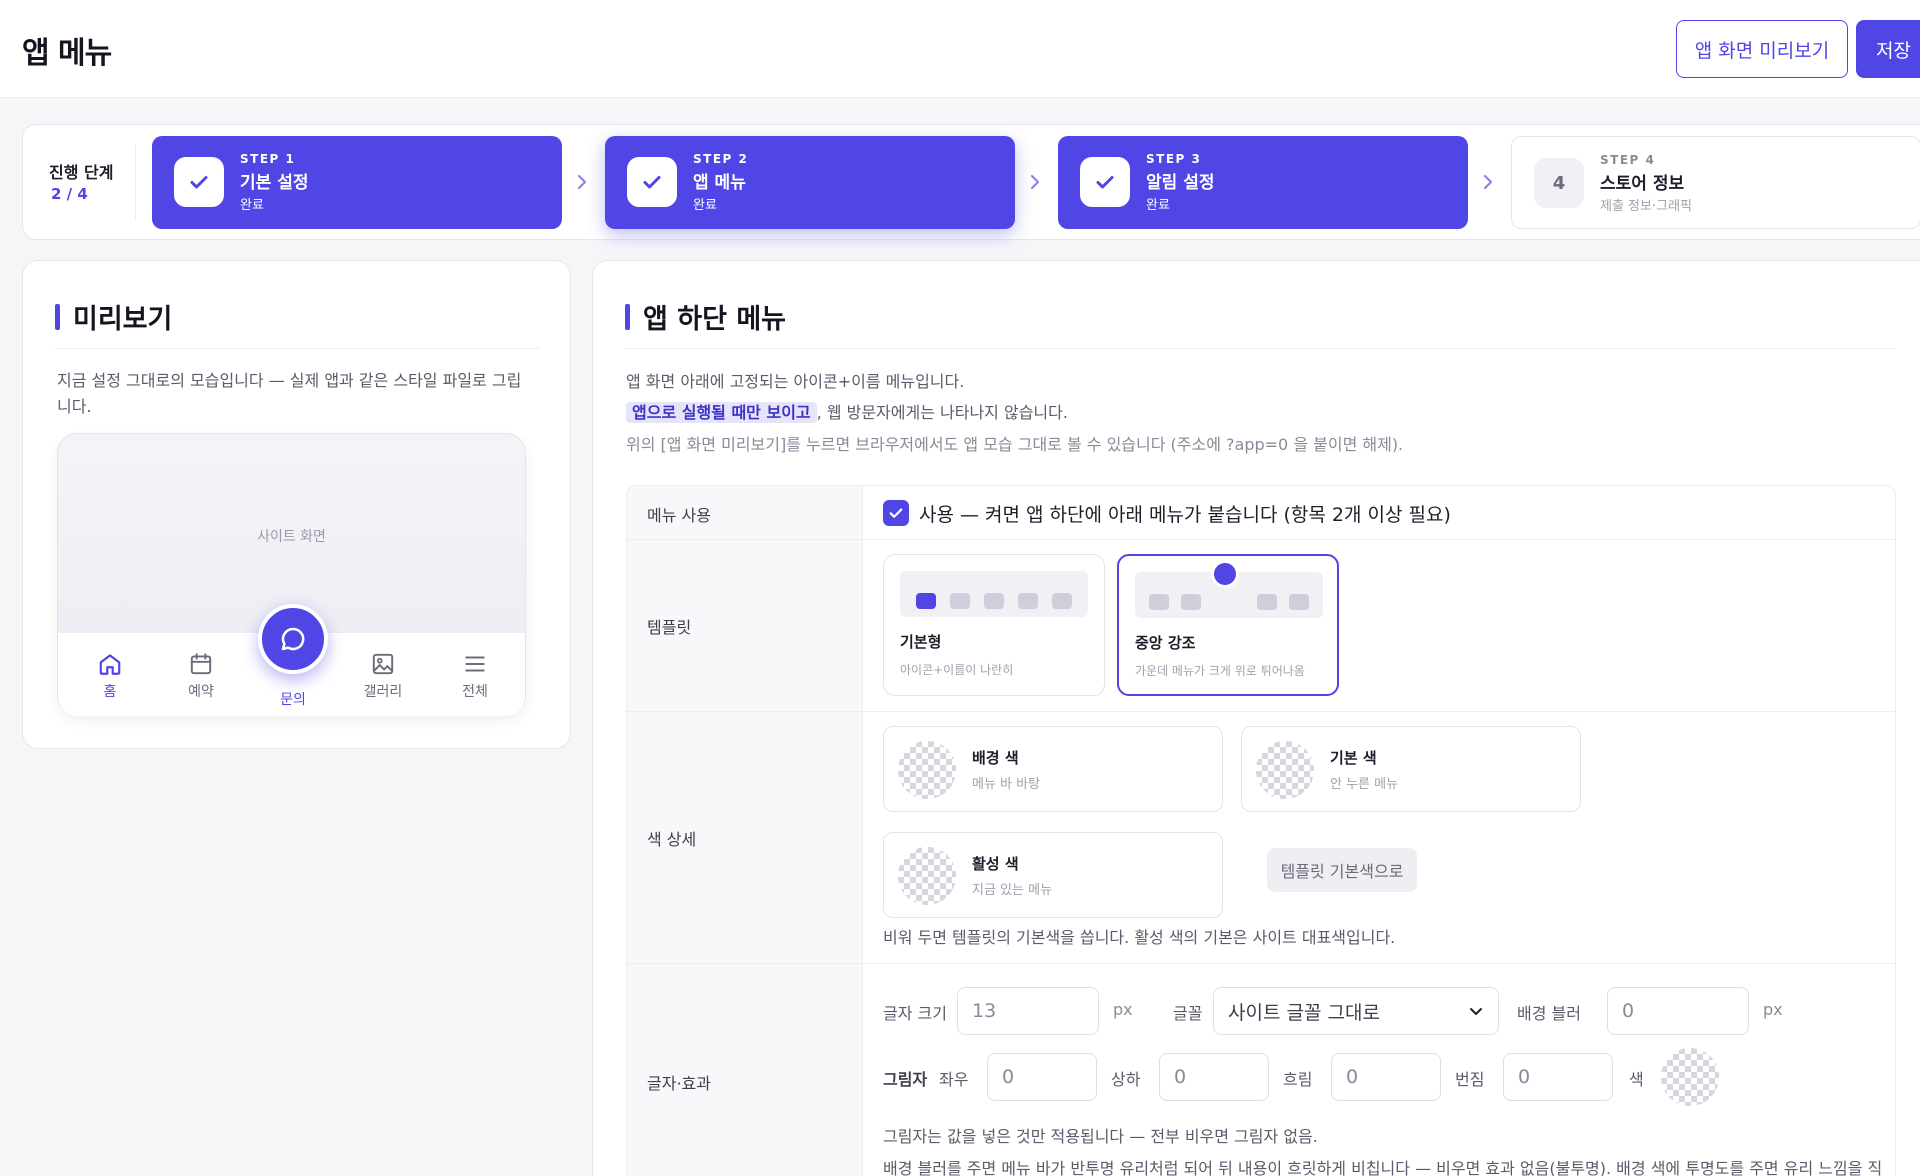 Image resolution: width=1920 pixels, height=1176 pixels. I want to click on mock-center-bump, so click(1225, 574).